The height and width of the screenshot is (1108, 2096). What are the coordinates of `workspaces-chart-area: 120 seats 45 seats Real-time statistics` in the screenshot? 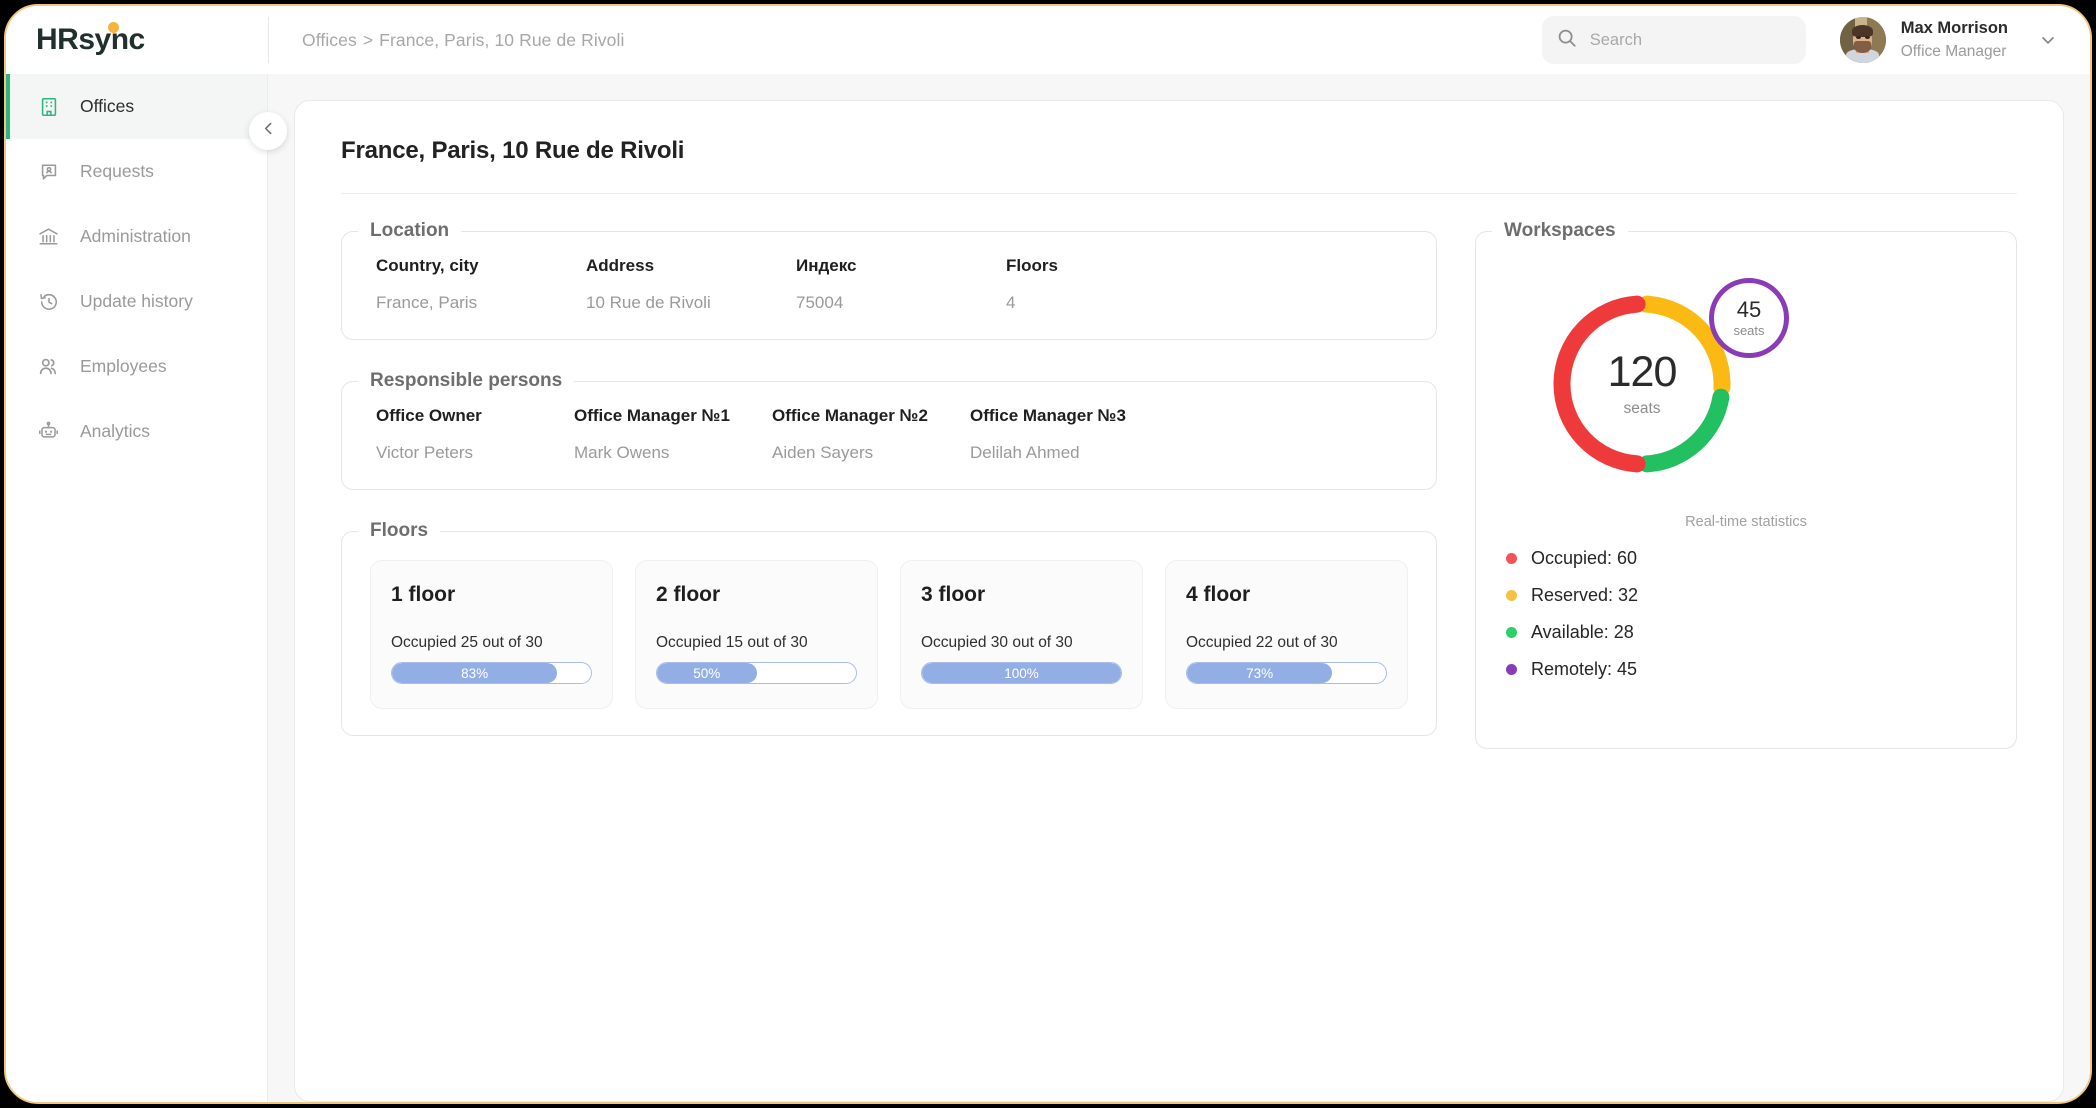 It's located at (1746, 408).